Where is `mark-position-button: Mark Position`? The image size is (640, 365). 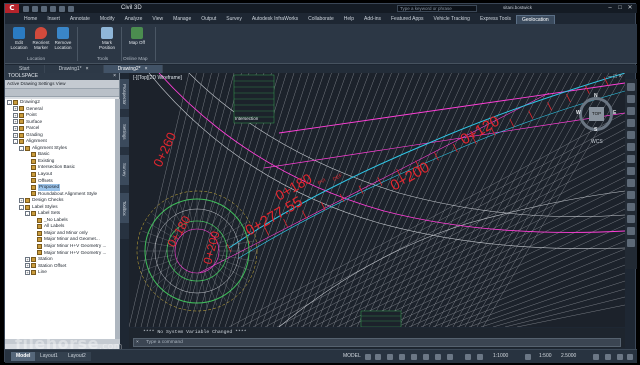 mark-position-button: Mark Position is located at coordinates (107, 38).